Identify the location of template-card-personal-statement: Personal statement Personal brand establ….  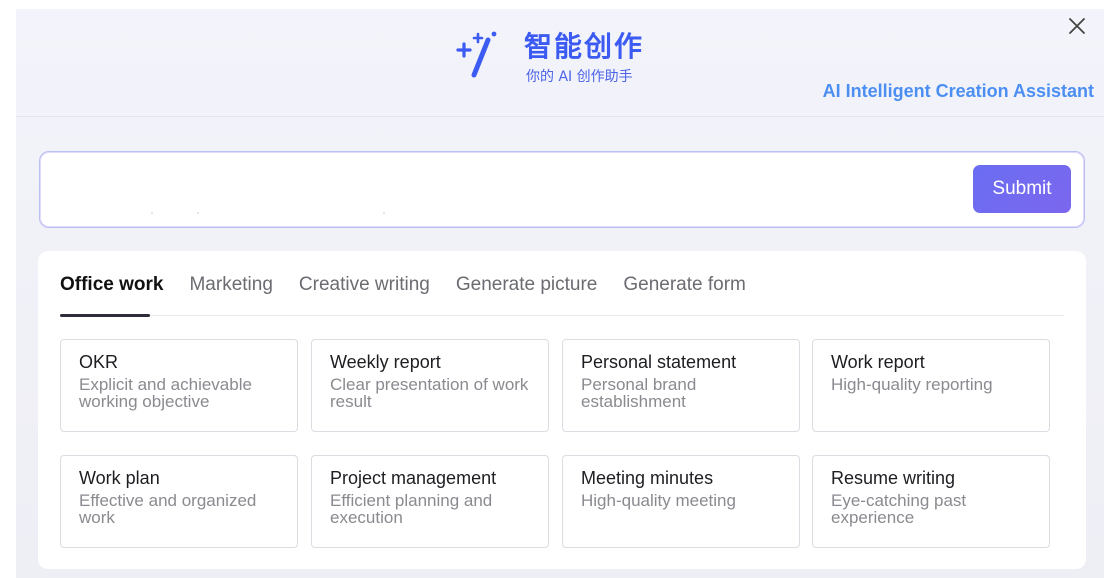
(681, 385).